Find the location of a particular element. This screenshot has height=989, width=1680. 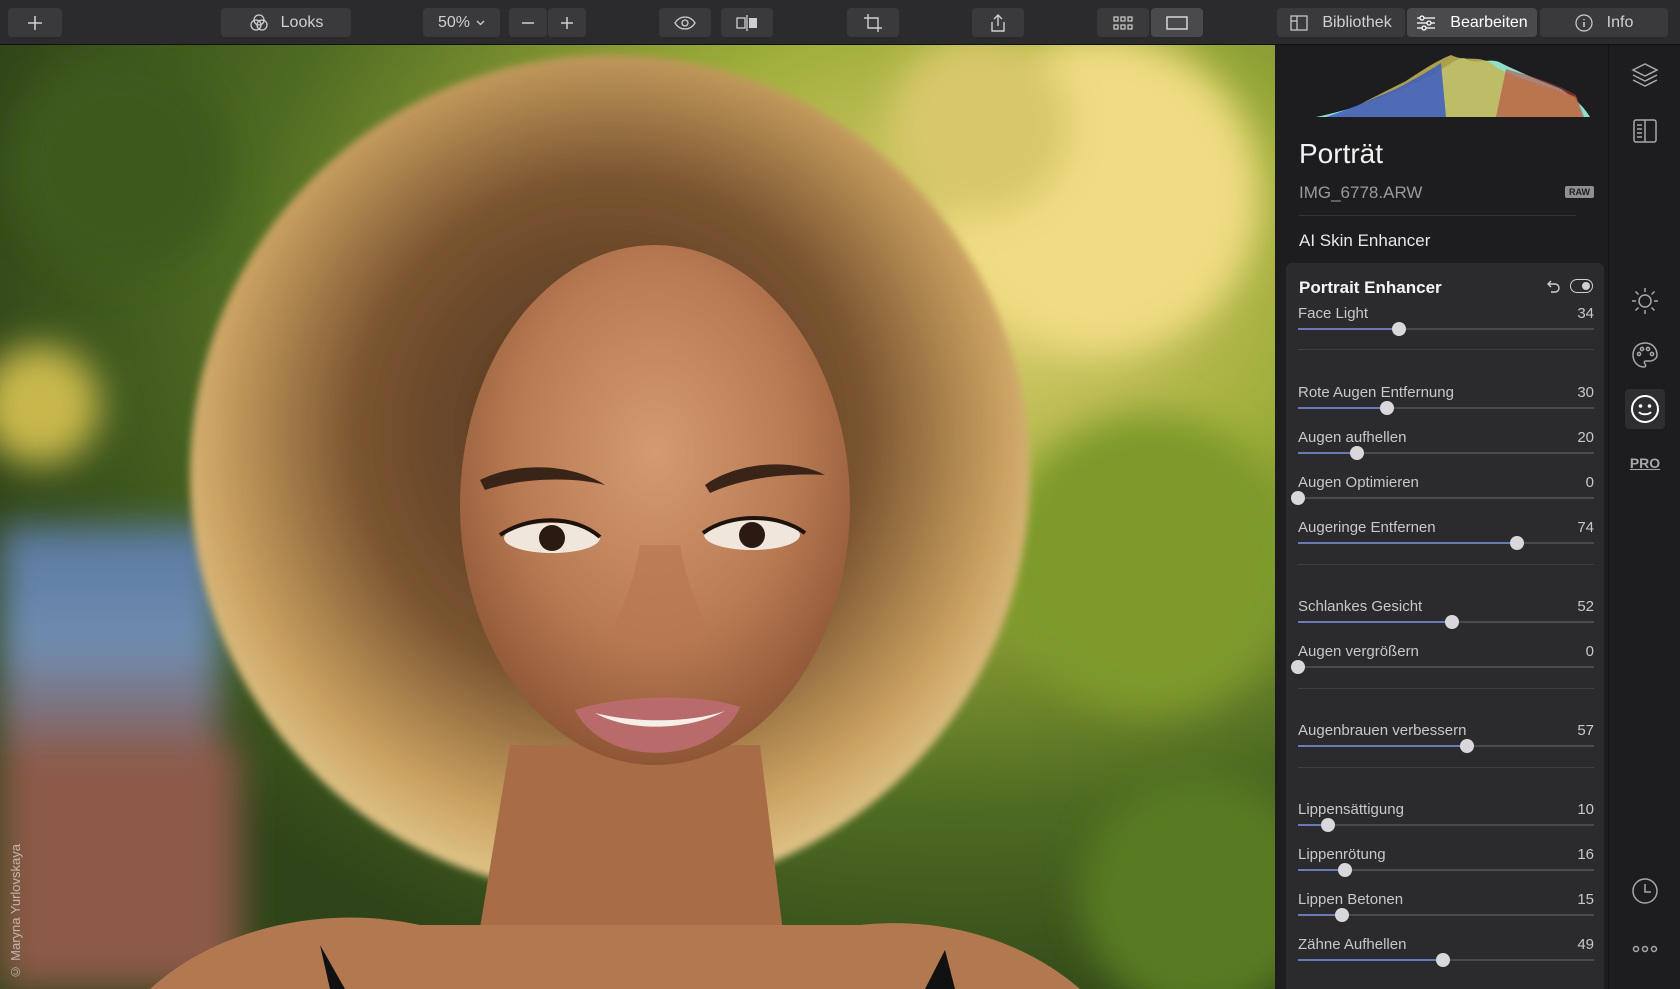

group-divider is located at coordinates (1446, 349).